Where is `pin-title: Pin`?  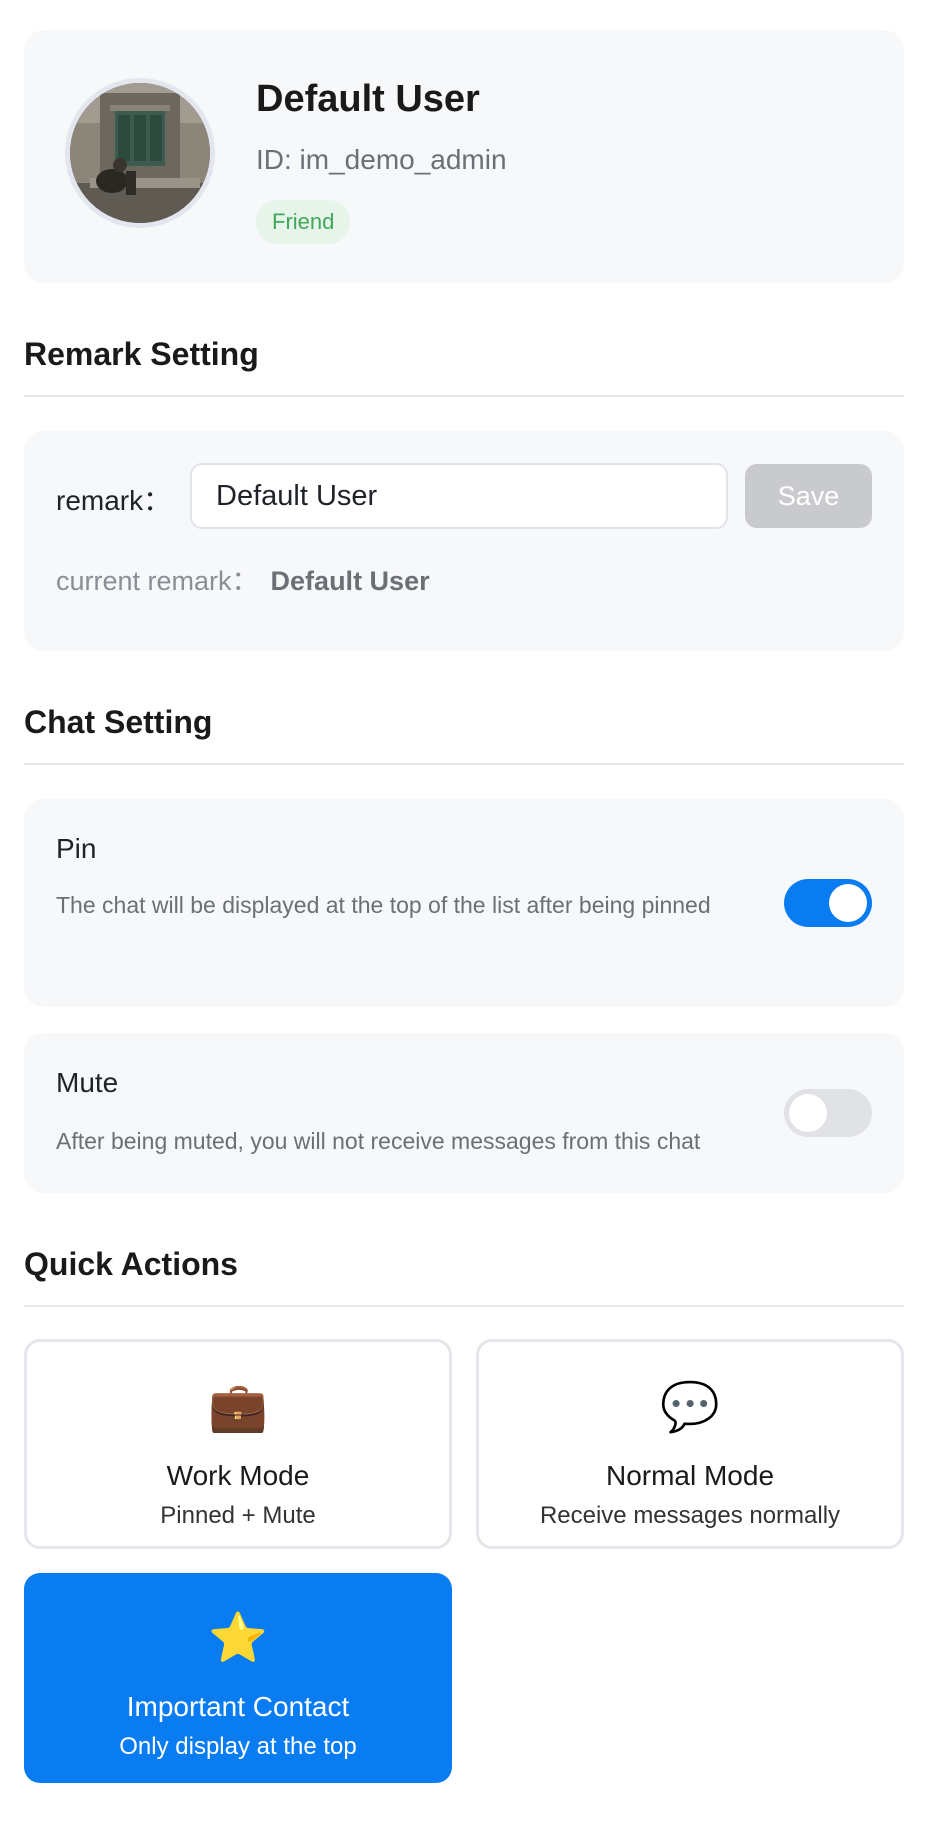
pin-title: Pin is located at coordinates (76, 848).